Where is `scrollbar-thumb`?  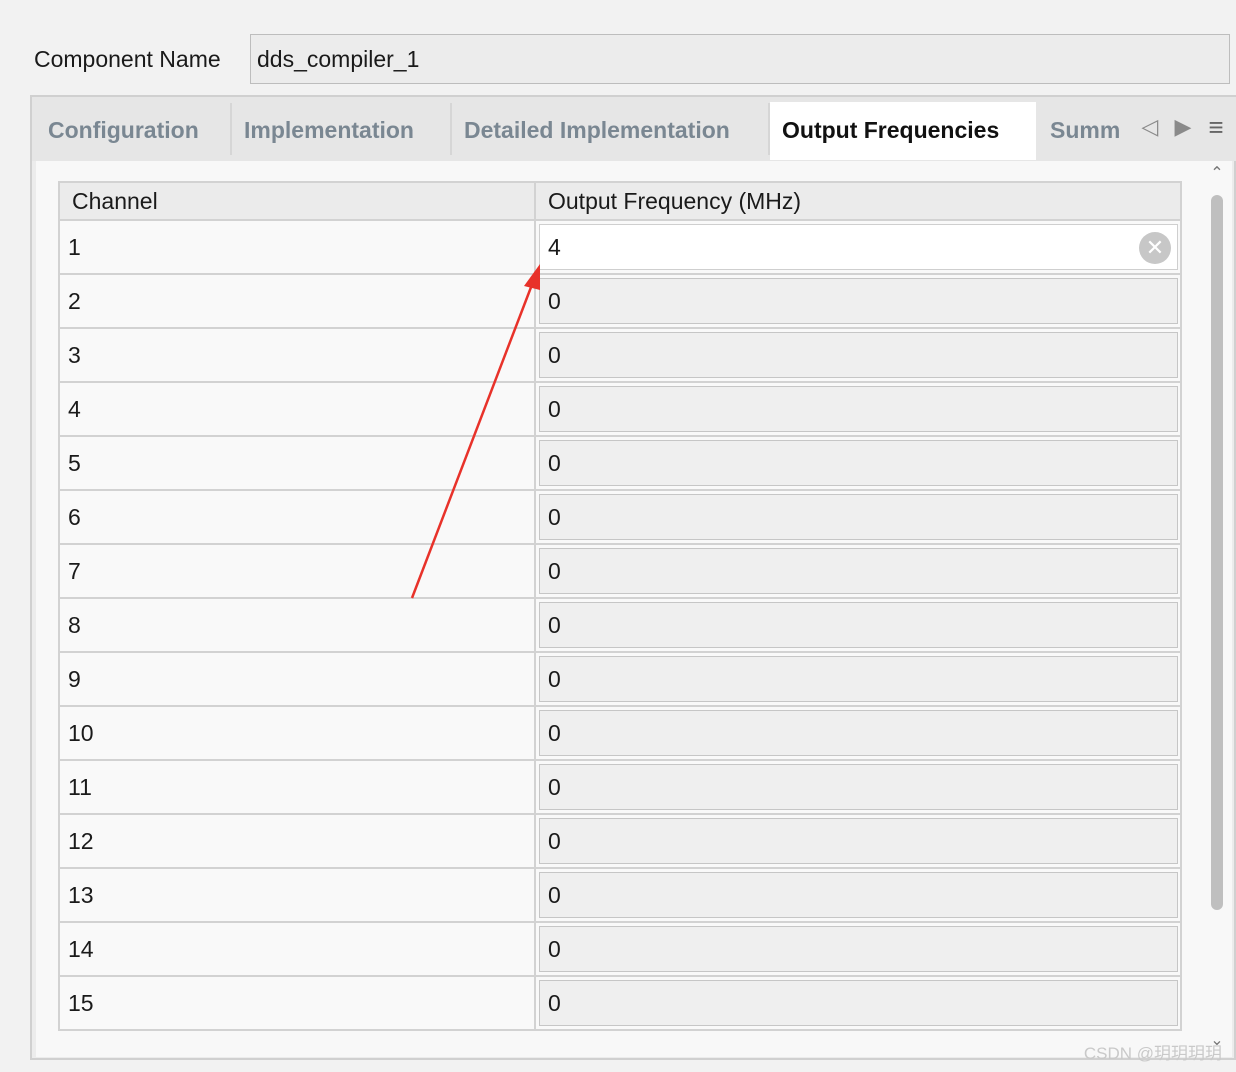
scrollbar-thumb is located at coordinates (1217, 552).